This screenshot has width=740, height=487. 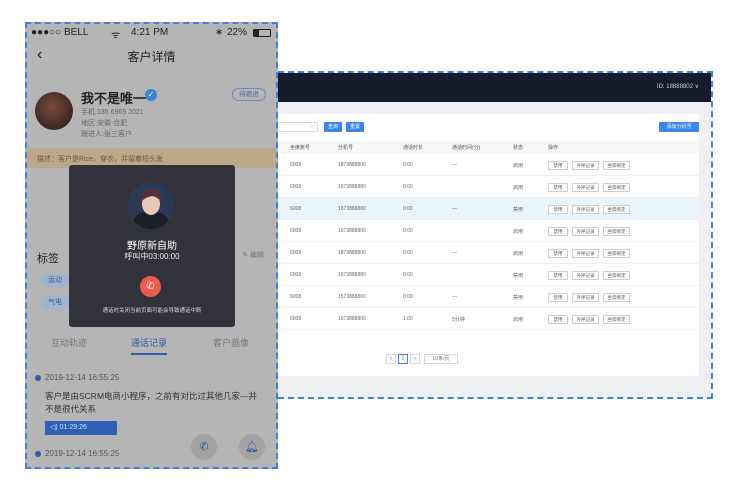 What do you see at coordinates (484, 319) in the screenshot?
I see `table-row: 6008 1673888800 1:00 5分钟 启用 禁用 外呼记录 坐席绑定` at bounding box center [484, 319].